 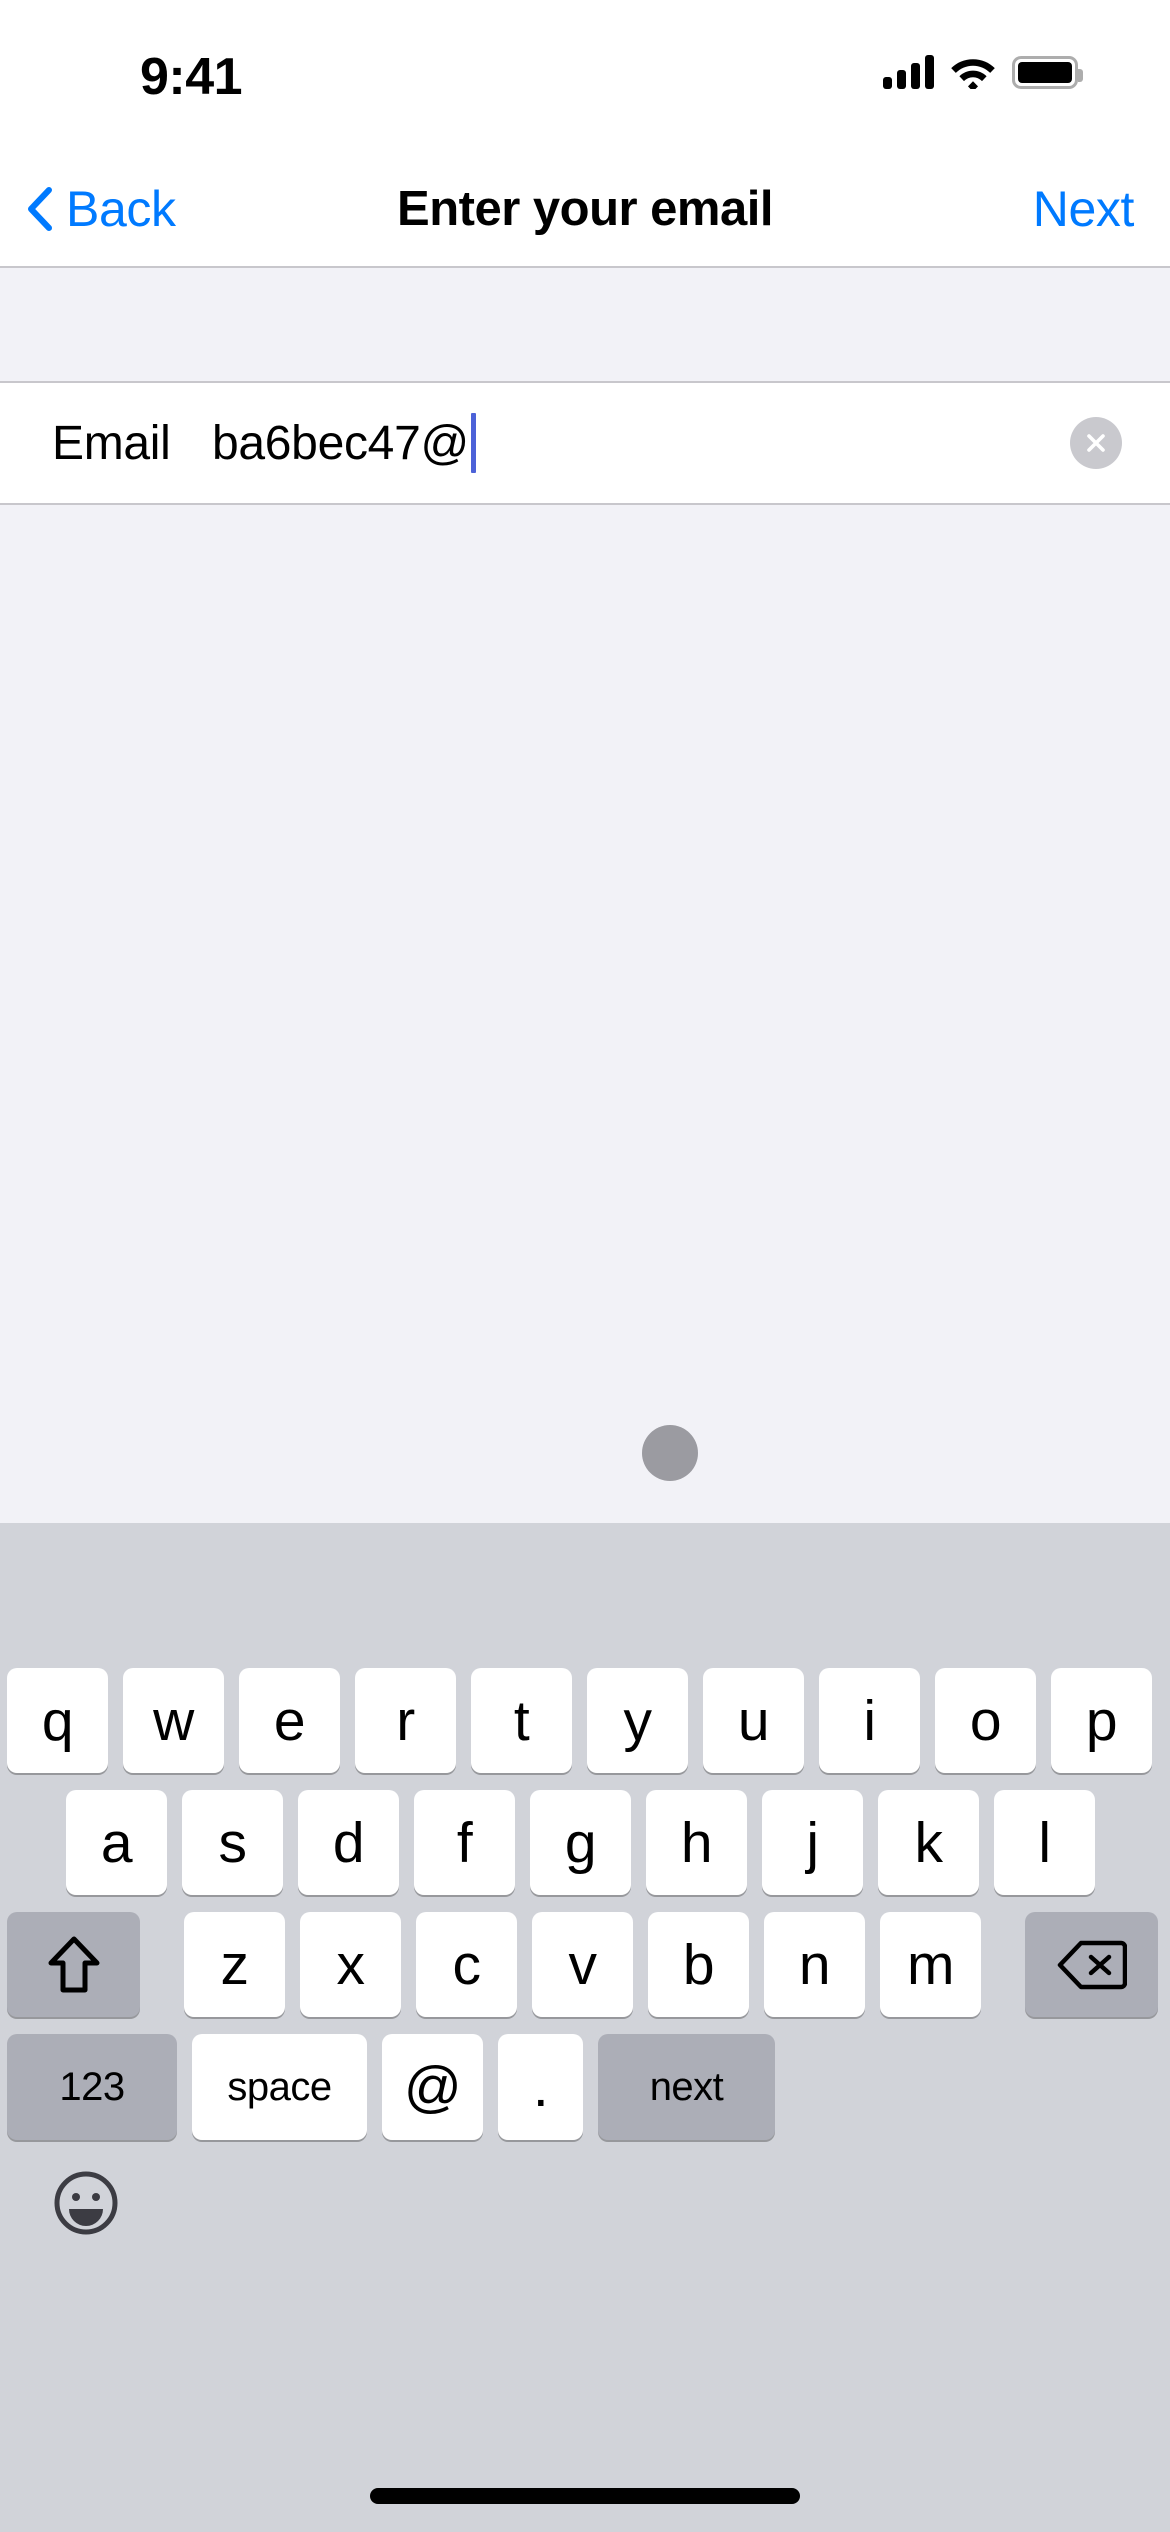 I want to click on navigation-bar: Back Enter your email Next, so click(x=585, y=209).